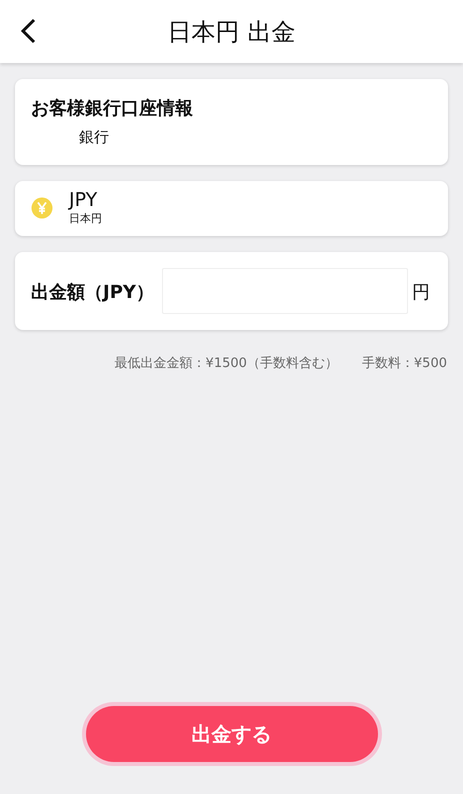 The width and height of the screenshot is (463, 794). What do you see at coordinates (421, 292) in the screenshot?
I see `unit-label: 円` at bounding box center [421, 292].